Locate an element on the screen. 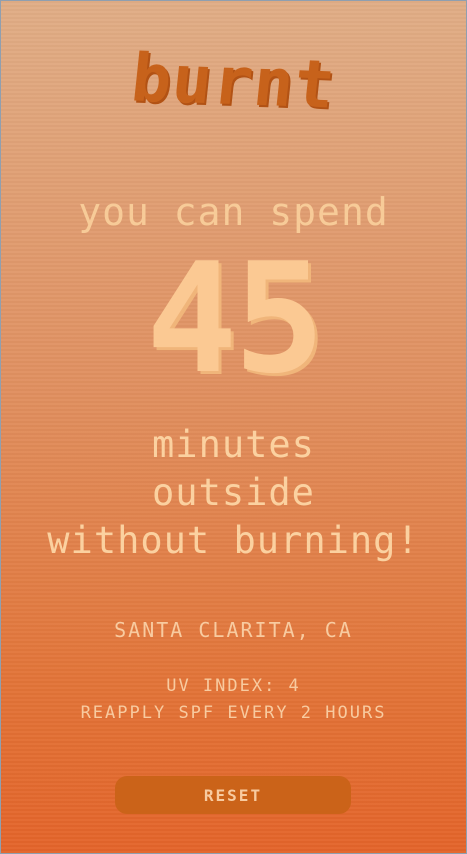 The image size is (467, 854). reset-button: RESET is located at coordinates (233, 795).